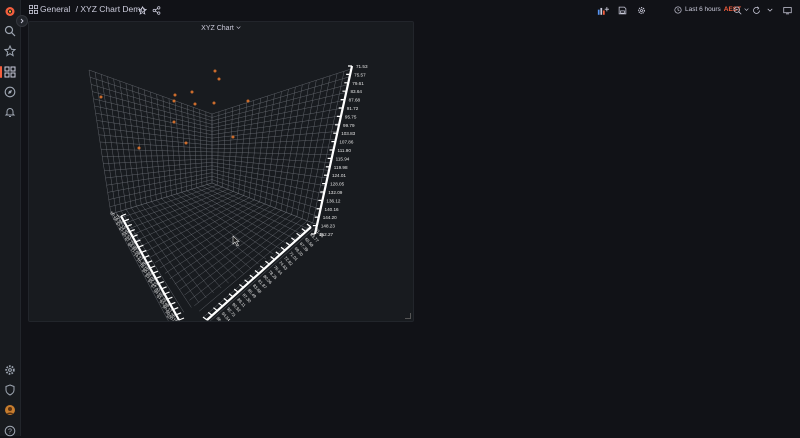 The height and width of the screenshot is (438, 800). Describe the element at coordinates (10, 31) in the screenshot. I see `search-icon` at that location.